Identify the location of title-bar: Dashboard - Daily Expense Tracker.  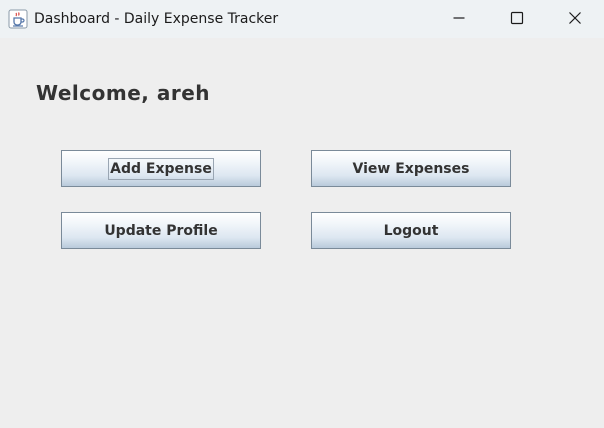
(302, 19).